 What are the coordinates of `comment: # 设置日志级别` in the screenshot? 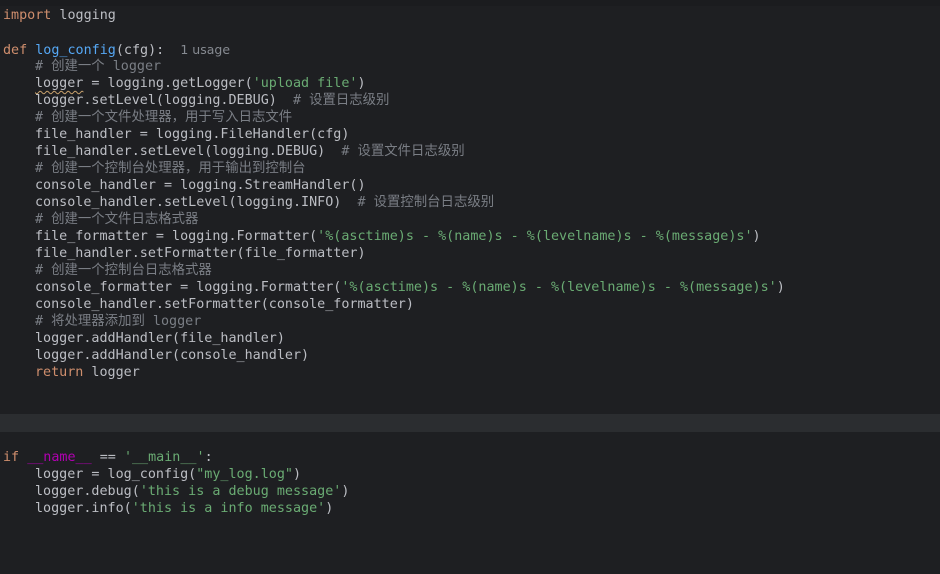 It's located at (341, 100).